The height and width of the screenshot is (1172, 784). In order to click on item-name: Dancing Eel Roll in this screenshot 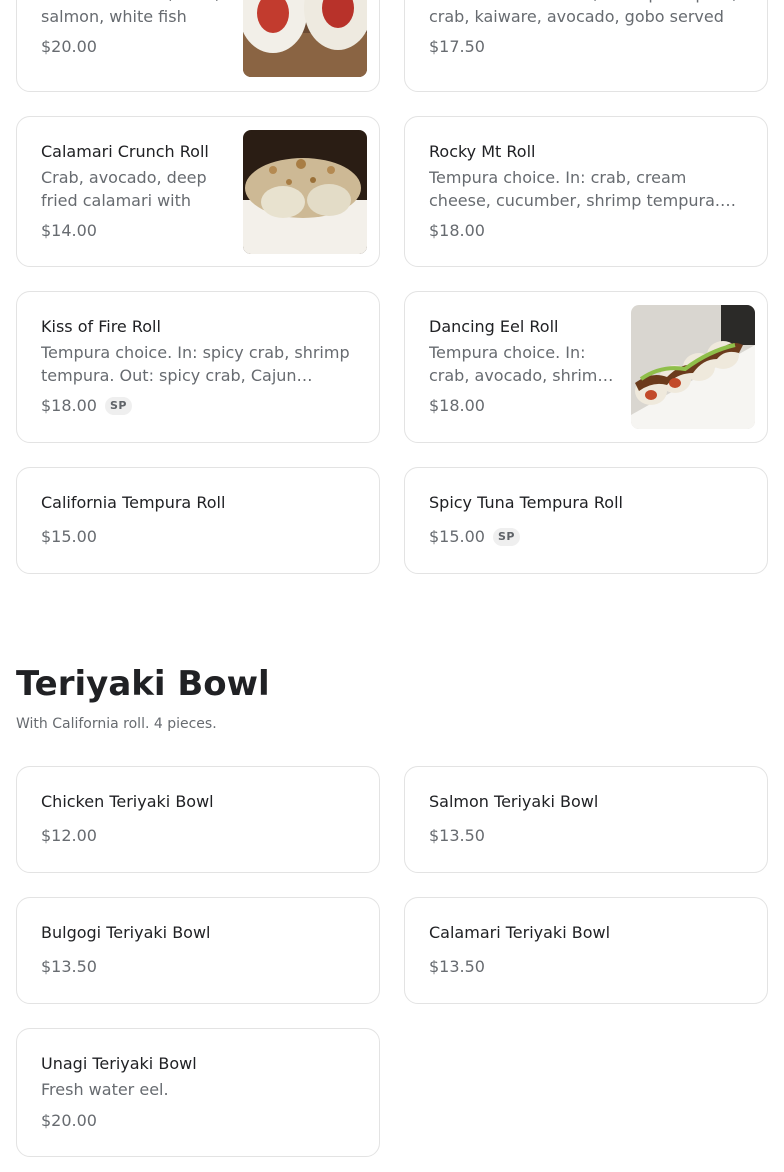, I will do `click(494, 326)`.